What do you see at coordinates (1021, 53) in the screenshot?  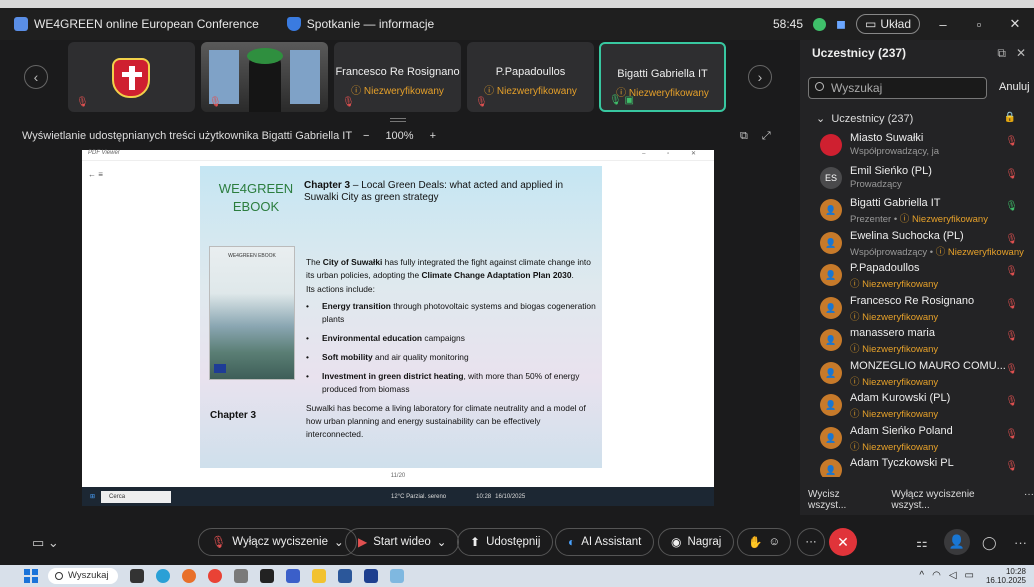 I see `close-icon: ✕` at bounding box center [1021, 53].